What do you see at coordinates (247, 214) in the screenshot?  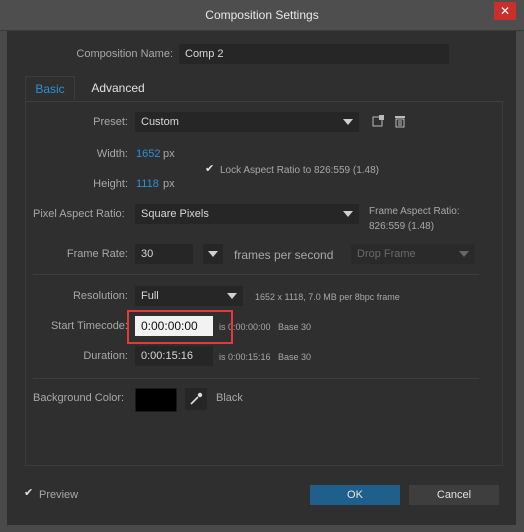 I see `pixel-aspect-dropdown: Square Pixels` at bounding box center [247, 214].